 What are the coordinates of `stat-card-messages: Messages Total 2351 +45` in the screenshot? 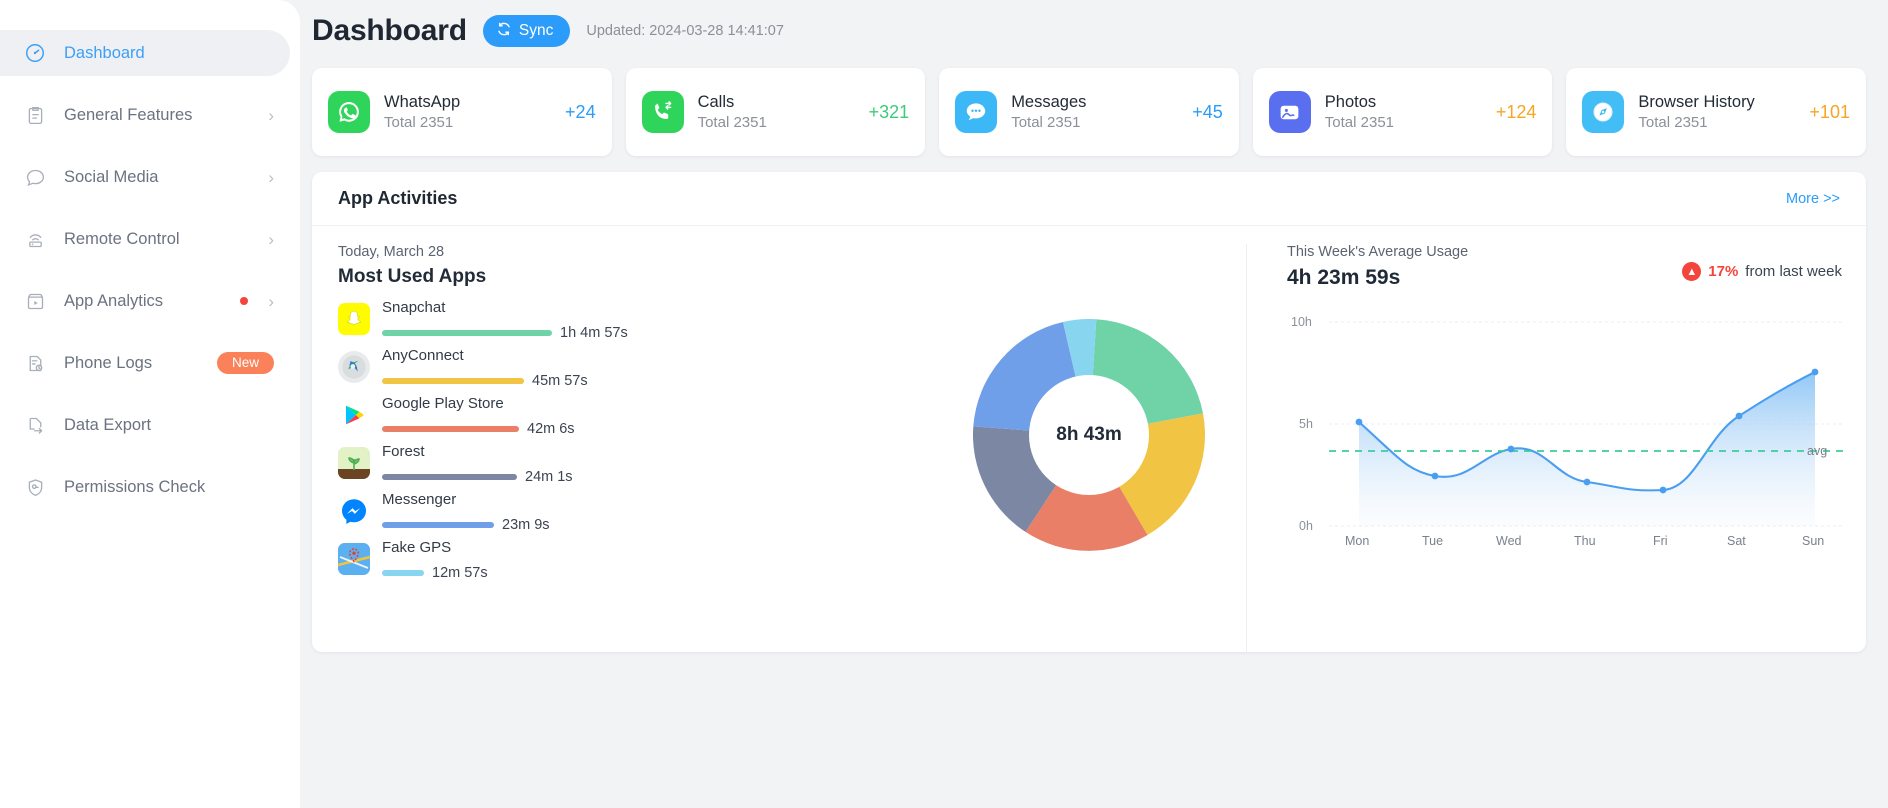 It's located at (1089, 112).